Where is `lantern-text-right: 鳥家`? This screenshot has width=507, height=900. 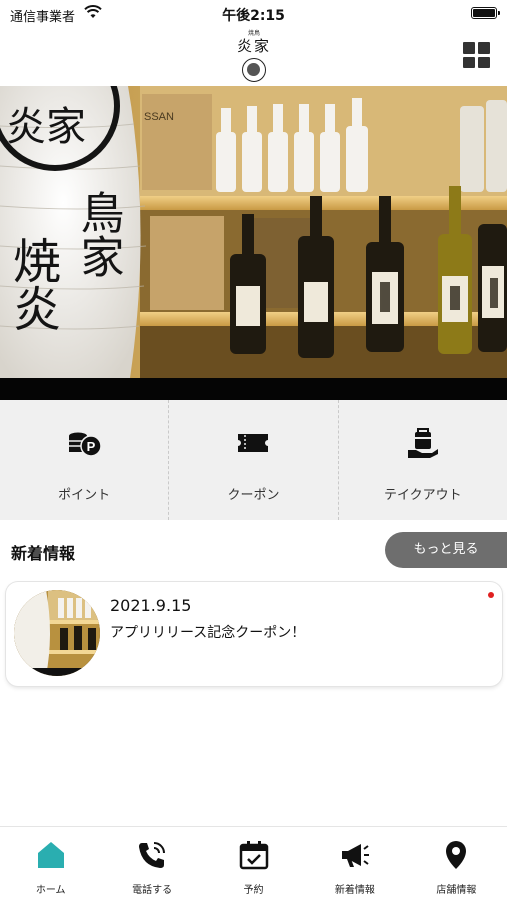
lantern-text-right: 鳥家 is located at coordinates (98, 234).